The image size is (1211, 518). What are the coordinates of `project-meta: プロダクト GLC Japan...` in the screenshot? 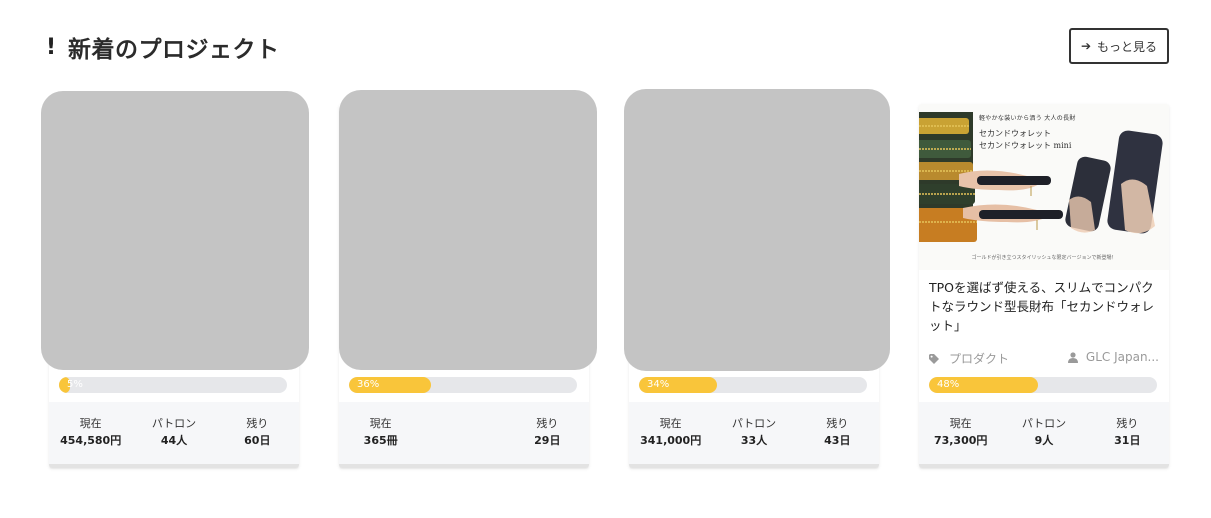 It's located at (1044, 358).